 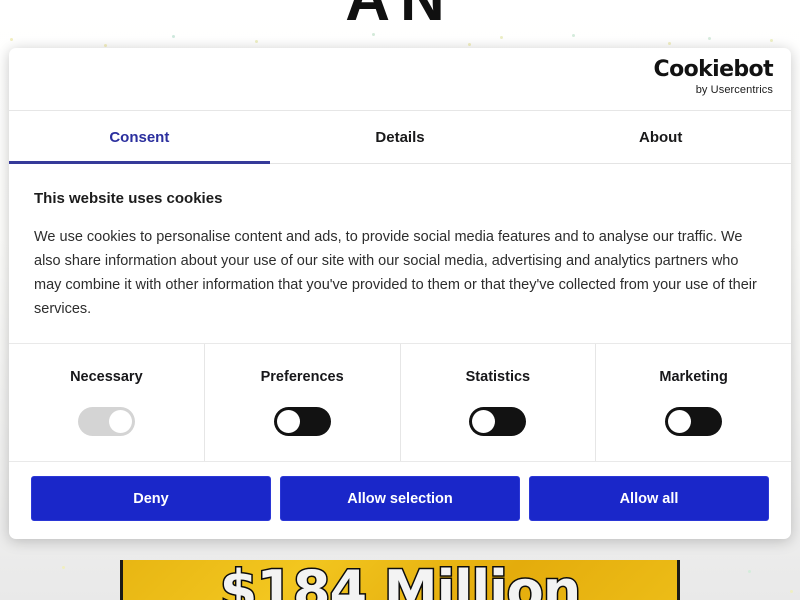 I want to click on tab-label: Consent, so click(x=139, y=137).